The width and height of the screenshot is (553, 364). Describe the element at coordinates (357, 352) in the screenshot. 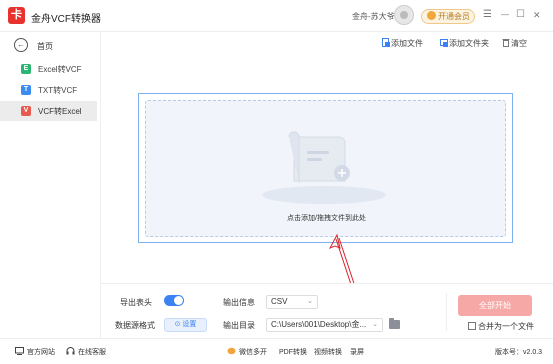

I see `record-link: 录屏` at that location.